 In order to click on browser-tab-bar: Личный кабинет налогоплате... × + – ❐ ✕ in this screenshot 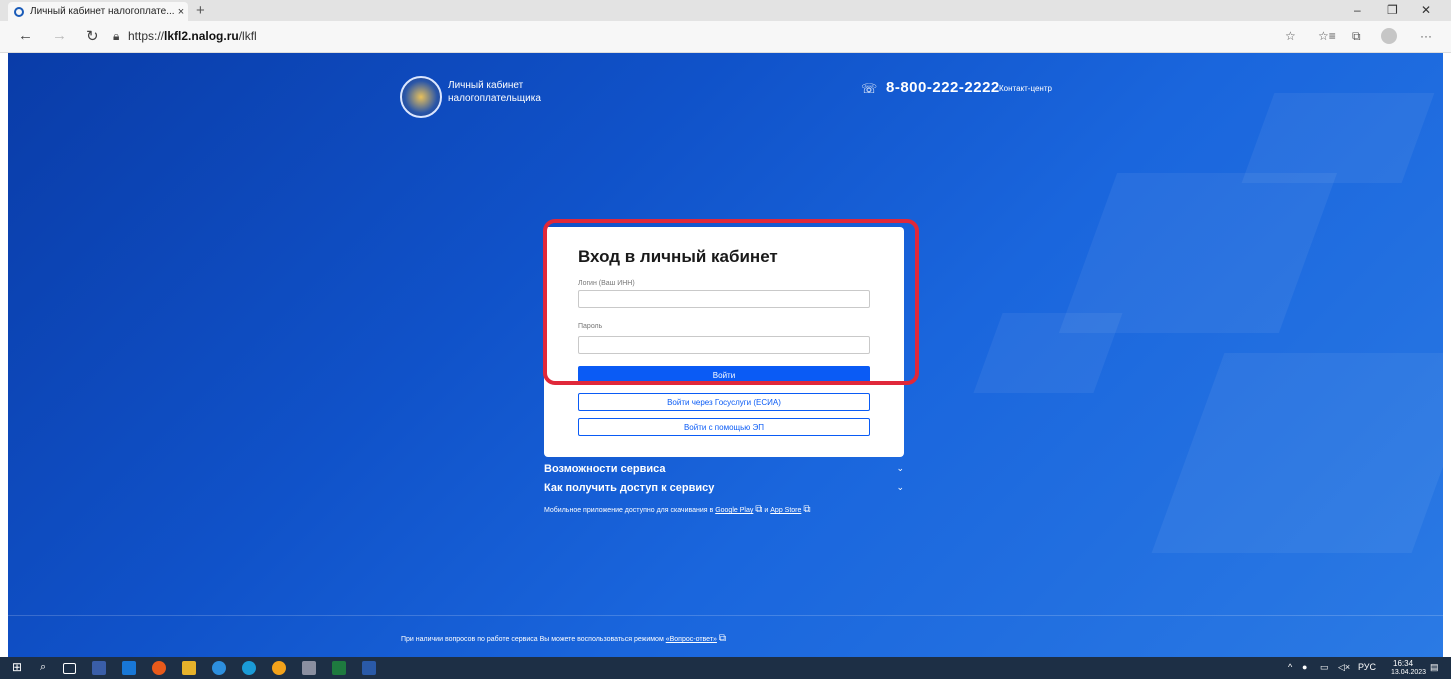, I will do `click(725, 10)`.